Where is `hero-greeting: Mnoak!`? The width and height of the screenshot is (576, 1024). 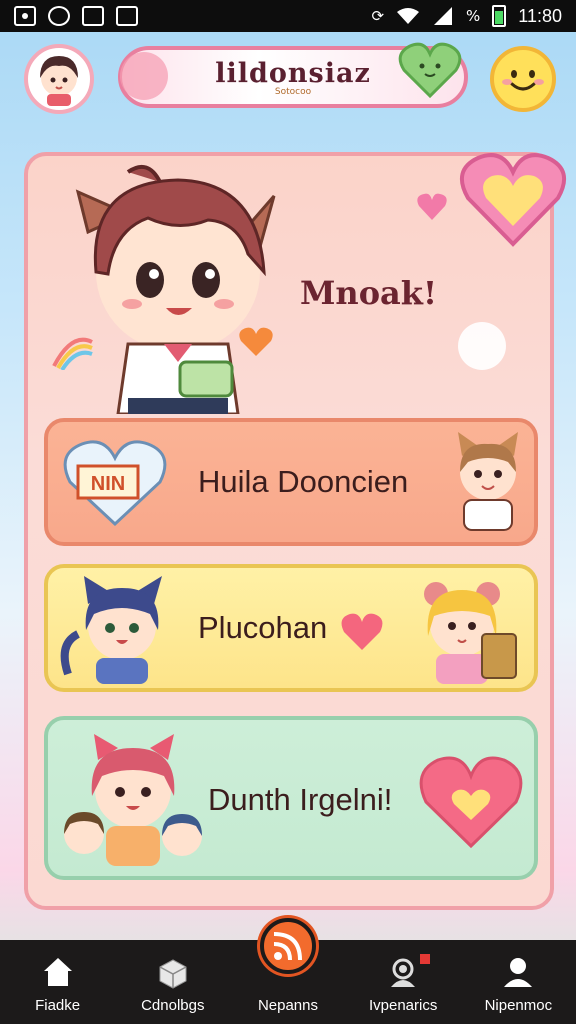
hero-greeting: Mnoak! is located at coordinates (368, 293).